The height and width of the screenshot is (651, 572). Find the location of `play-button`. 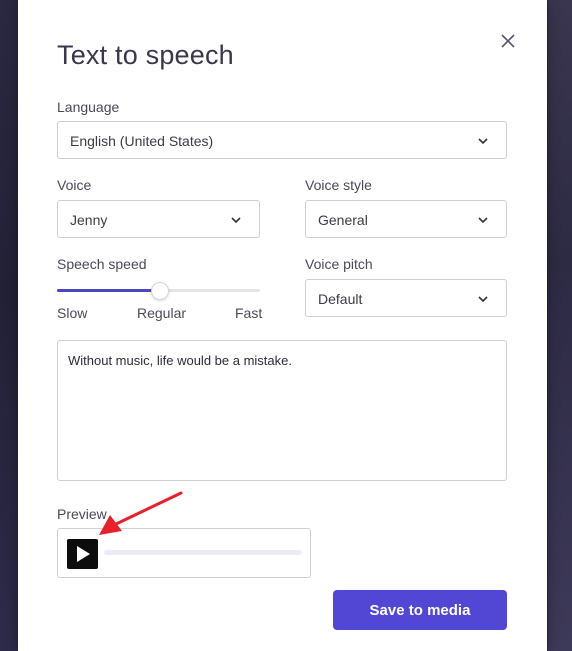

play-button is located at coordinates (82, 554).